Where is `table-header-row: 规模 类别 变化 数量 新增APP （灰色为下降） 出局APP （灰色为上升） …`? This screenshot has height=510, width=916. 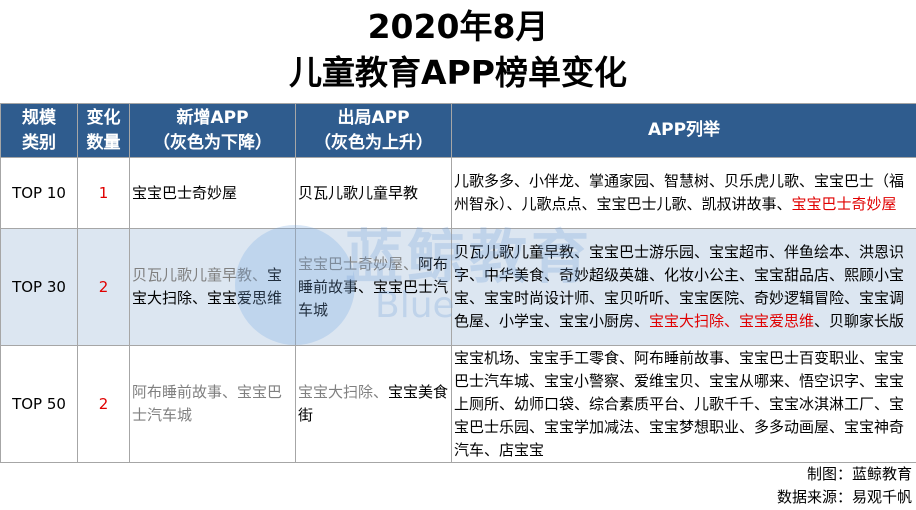
table-header-row: 规模 类别 变化 数量 新增APP （灰色为下降） 出局APP （灰色为上升） … is located at coordinates (458, 130).